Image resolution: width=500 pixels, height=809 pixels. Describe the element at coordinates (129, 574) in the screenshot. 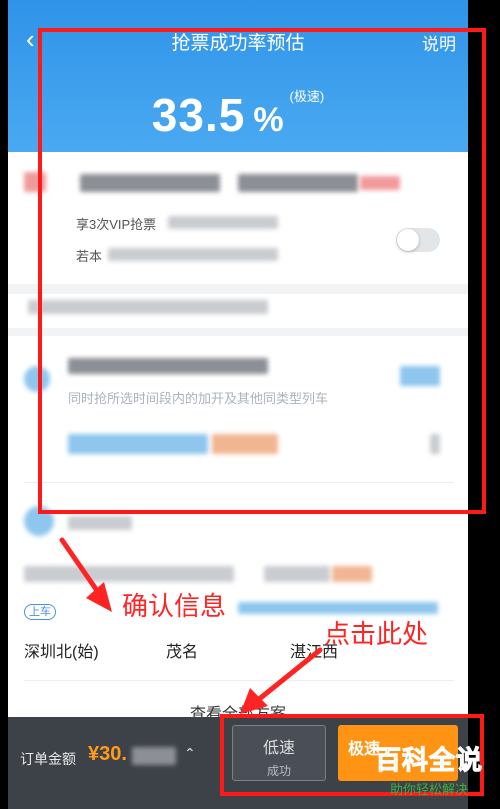

I see `train-times-blurred` at that location.